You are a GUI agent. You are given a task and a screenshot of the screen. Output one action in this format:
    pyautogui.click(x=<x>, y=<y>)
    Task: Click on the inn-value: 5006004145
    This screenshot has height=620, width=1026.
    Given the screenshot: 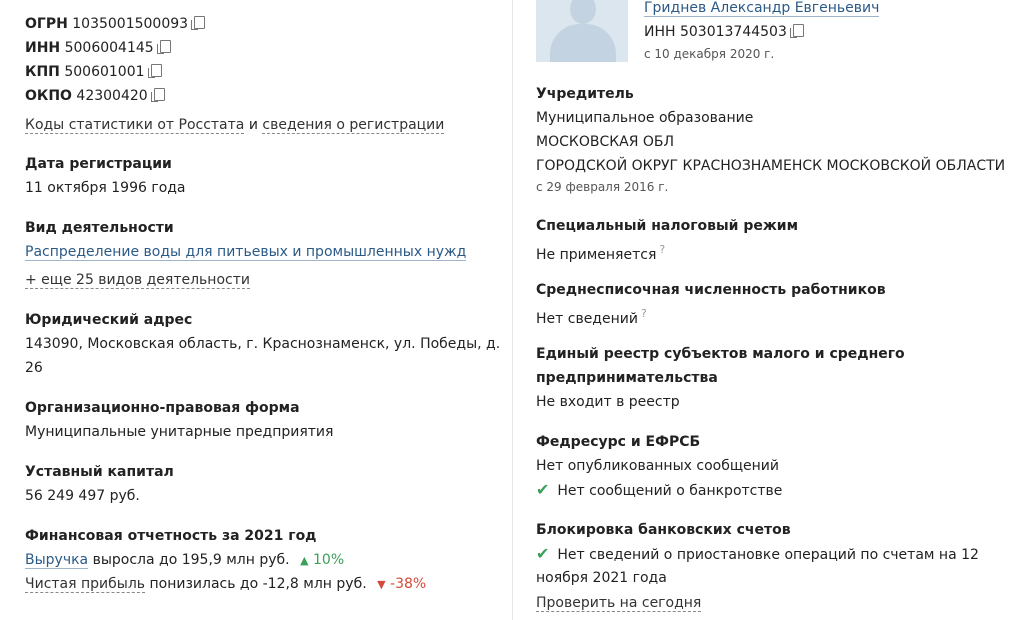 What is the action you would take?
    pyautogui.click(x=109, y=48)
    